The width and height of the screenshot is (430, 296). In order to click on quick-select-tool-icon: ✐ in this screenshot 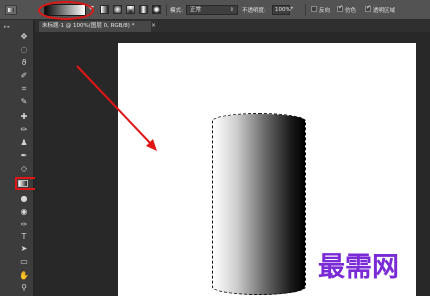, I will do `click(24, 75)`.